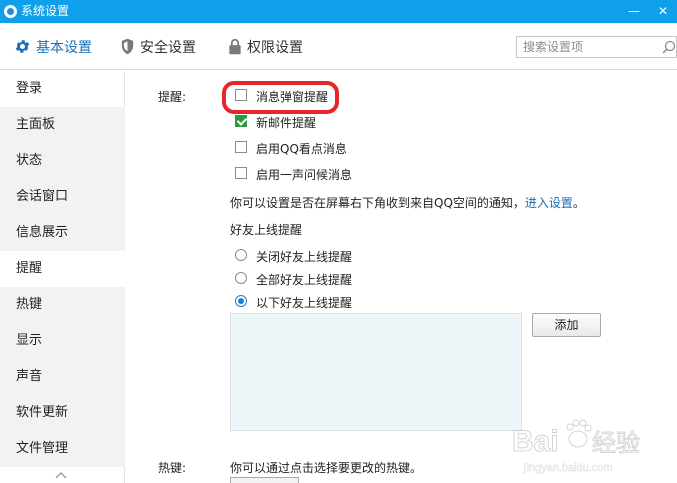  Describe the element at coordinates (304, 303) in the screenshot. I see `friend-online-selected-label: 以下好友上线提醒` at that location.